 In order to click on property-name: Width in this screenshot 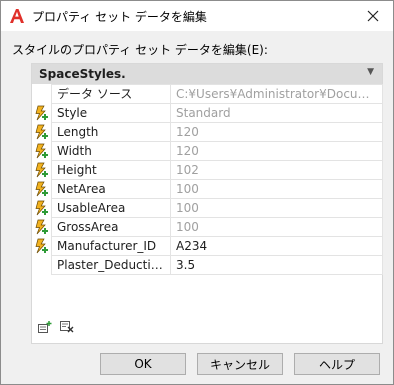, I will do `click(111, 151)`.